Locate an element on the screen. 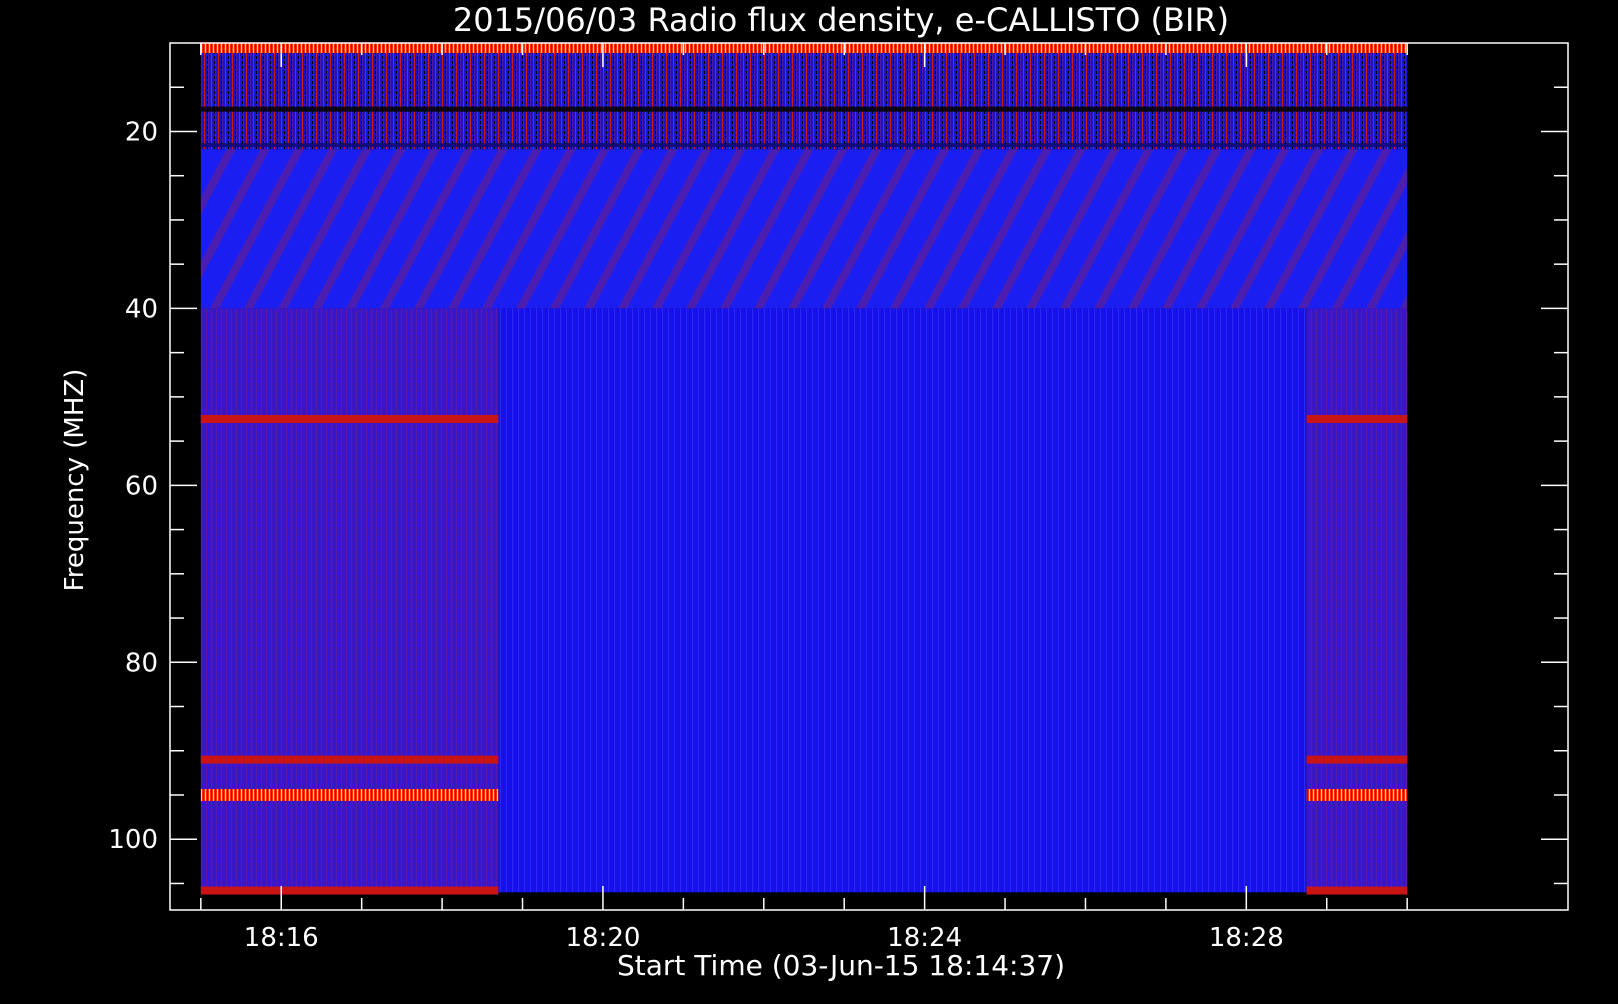  y-tick-label: 80 is located at coordinates (141, 663).